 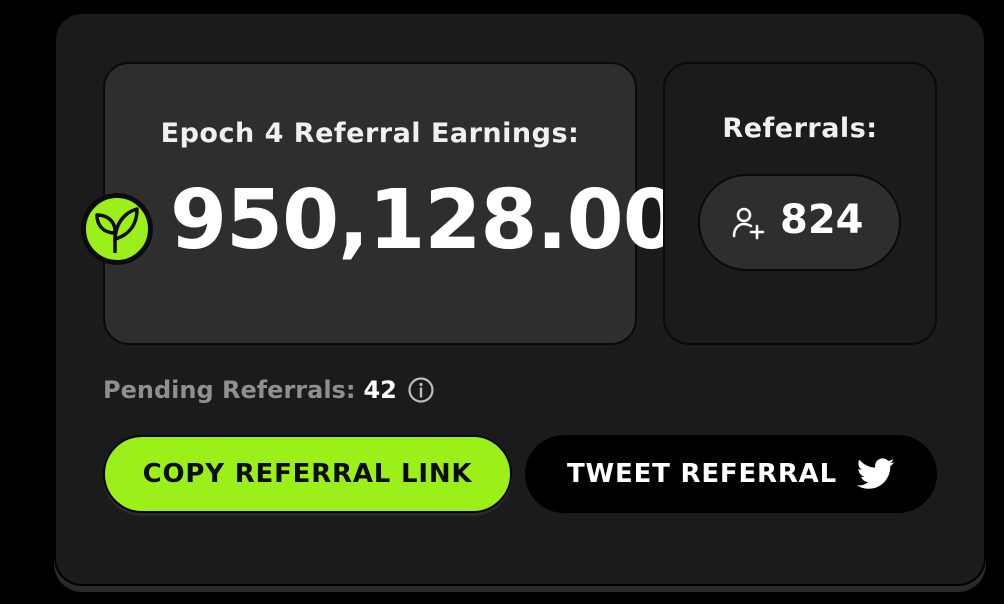 I want to click on pending-referrals: Pending Referrals: 42, so click(x=269, y=390).